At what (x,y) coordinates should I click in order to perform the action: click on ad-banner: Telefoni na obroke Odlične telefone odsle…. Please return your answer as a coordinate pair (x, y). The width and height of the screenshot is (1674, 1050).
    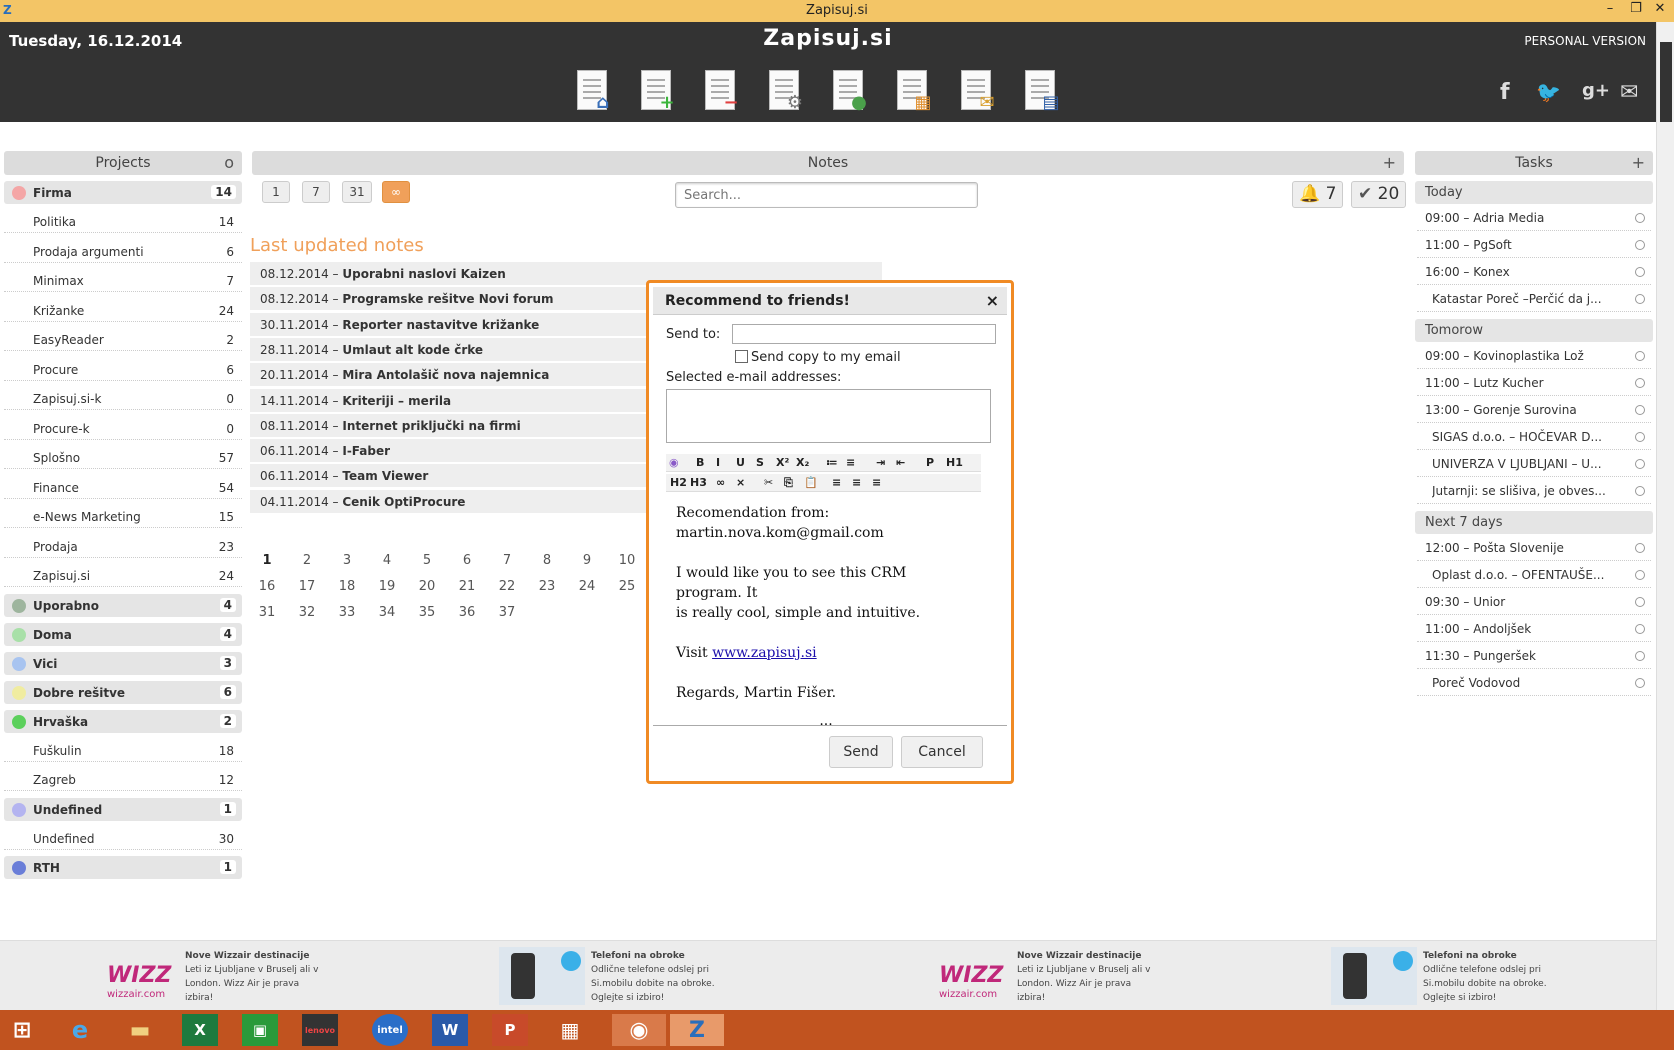
    Looking at the image, I should click on (622, 977).